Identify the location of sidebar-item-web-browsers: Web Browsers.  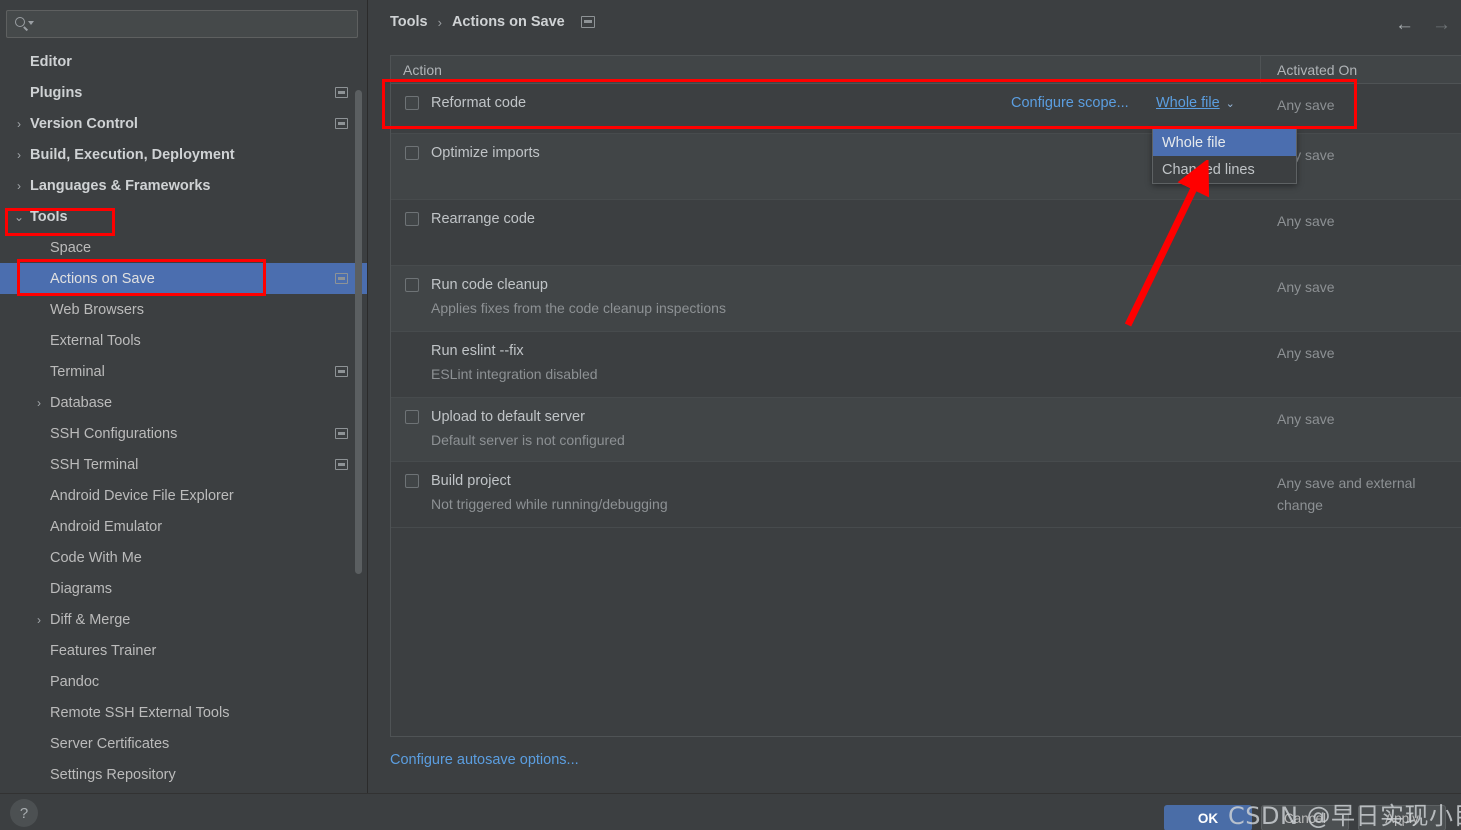
(184, 309).